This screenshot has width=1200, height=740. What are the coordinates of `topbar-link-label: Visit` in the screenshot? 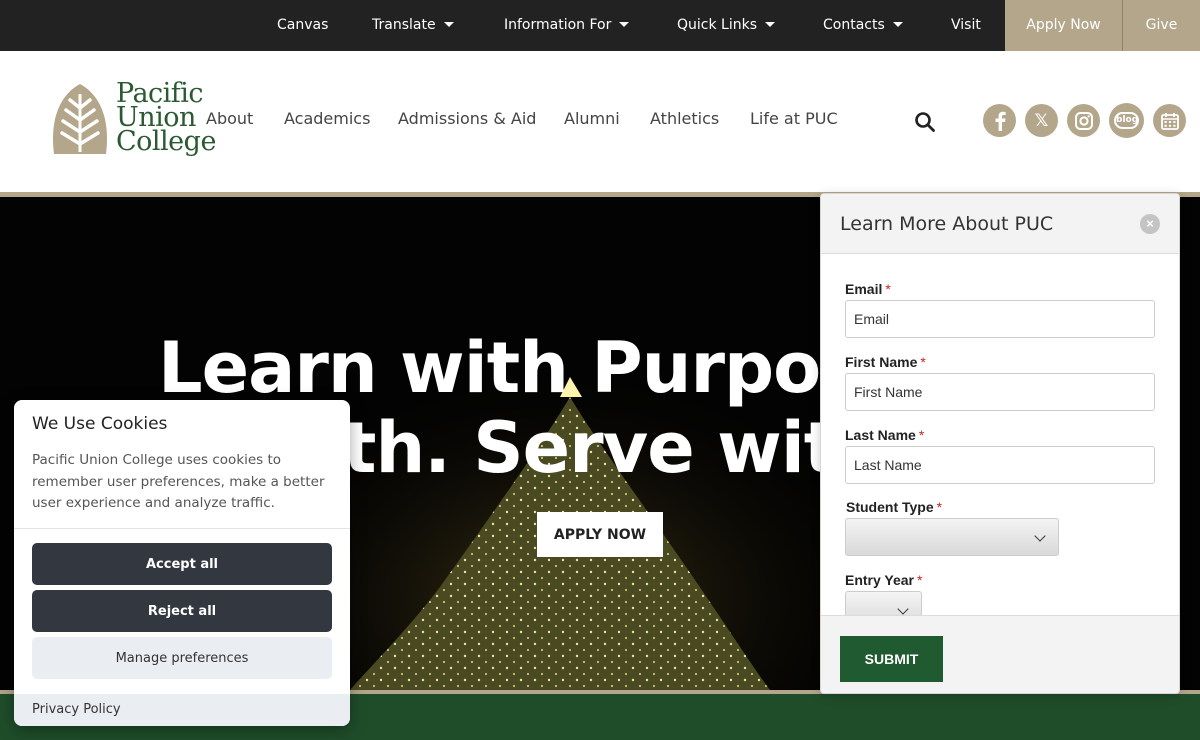 It's located at (966, 25).